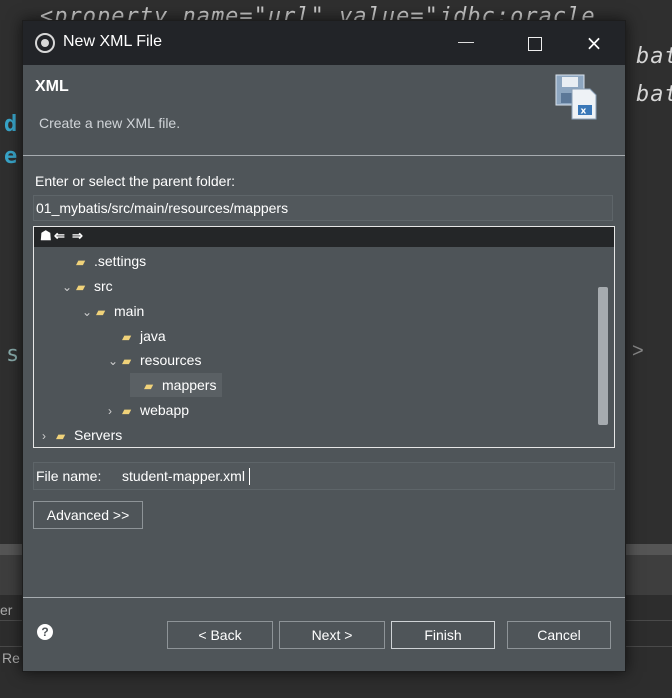 Image resolution: width=672 pixels, height=698 pixels. What do you see at coordinates (576, 97) in the screenshot?
I see `xml-file-wizard-icon: x` at bounding box center [576, 97].